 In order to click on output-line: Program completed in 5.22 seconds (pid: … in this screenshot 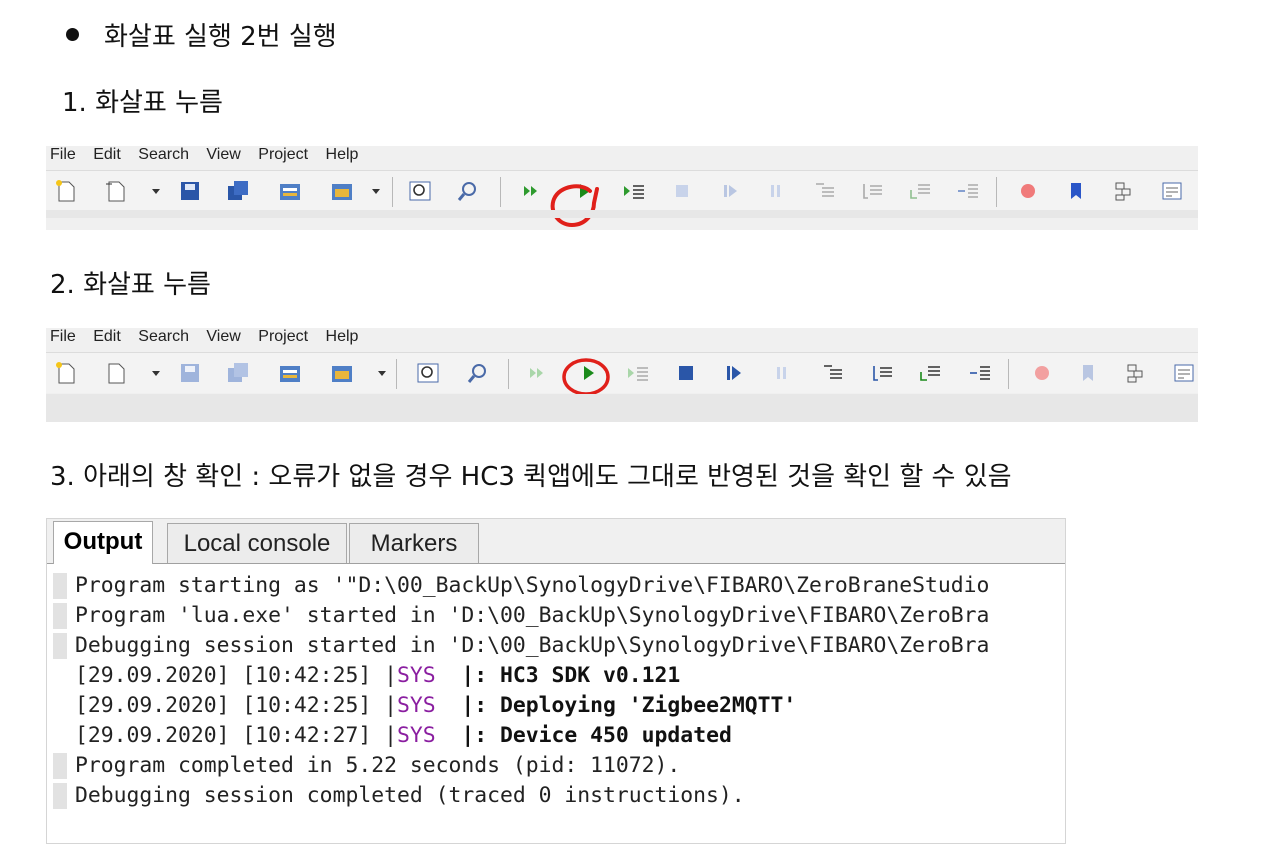, I will do `click(556, 766)`.